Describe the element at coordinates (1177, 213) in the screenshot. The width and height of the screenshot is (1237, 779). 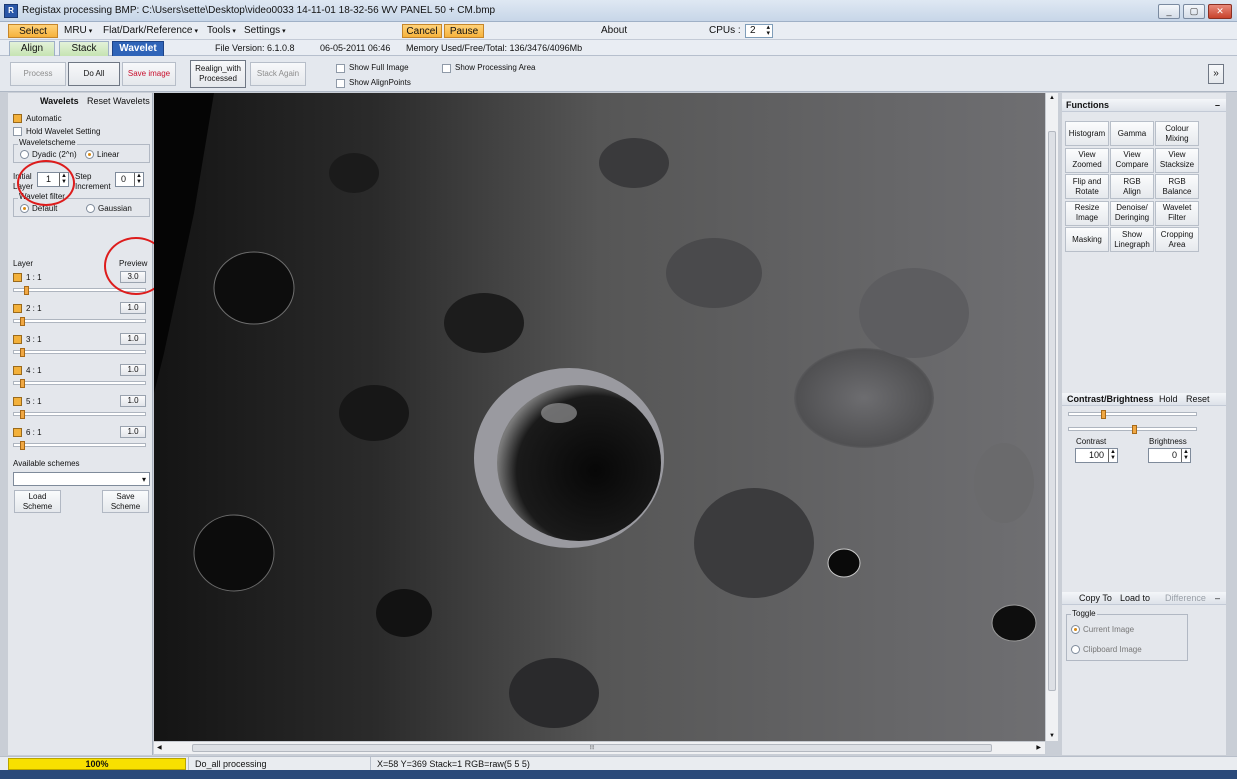
I see `function-button-wavelet-filter: Wavelet Filter` at that location.